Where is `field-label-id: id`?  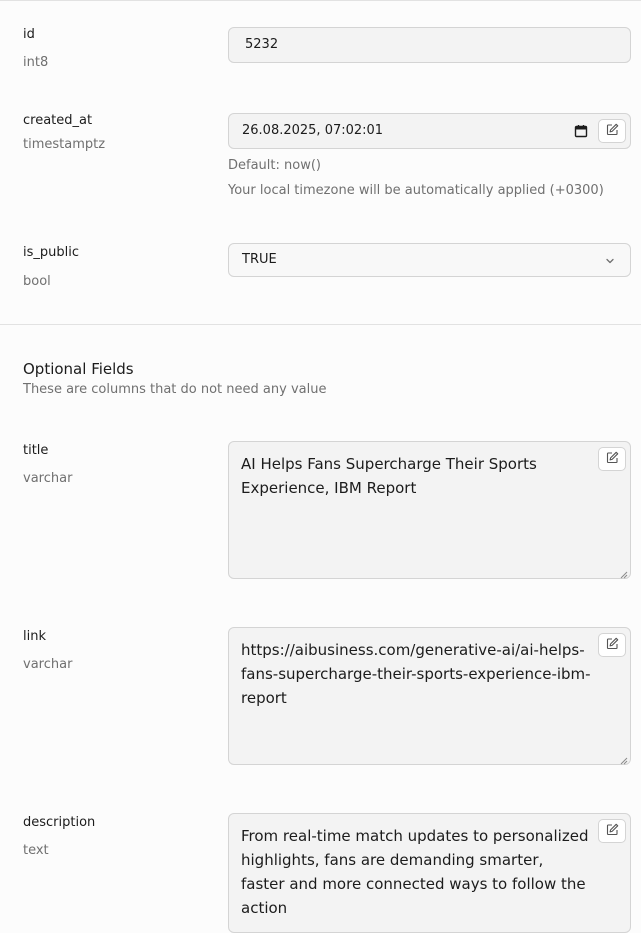
field-label-id: id is located at coordinates (29, 34).